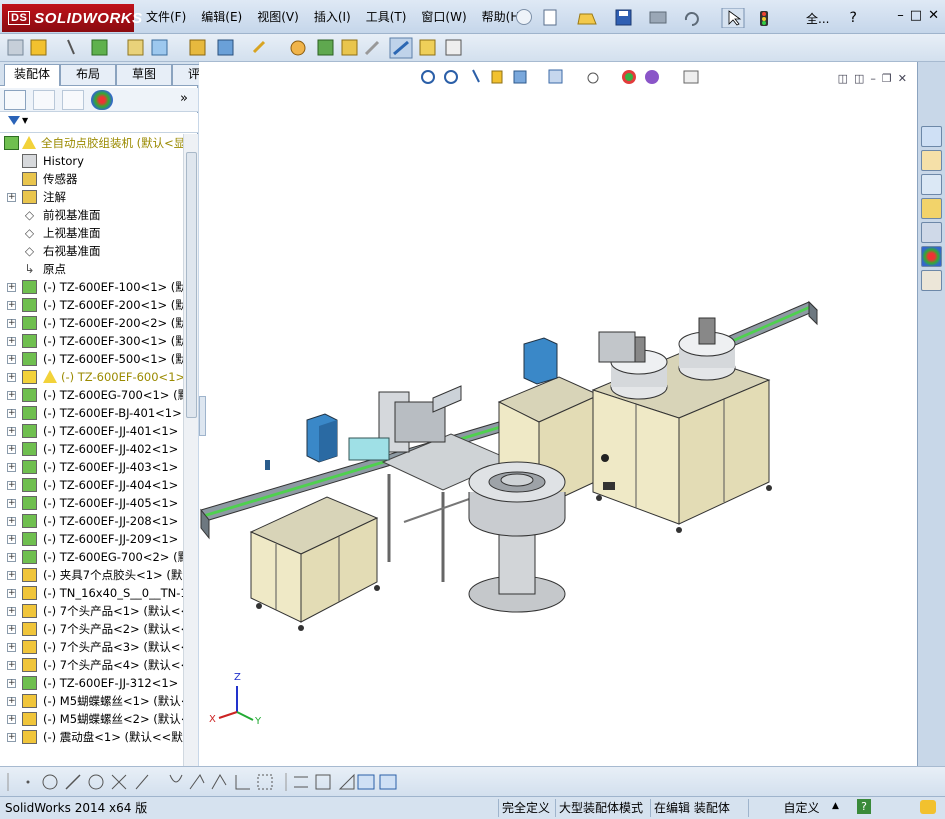 Image resolution: width=945 pixels, height=819 pixels. I want to click on tree-item: + 注解, so click(91, 197).